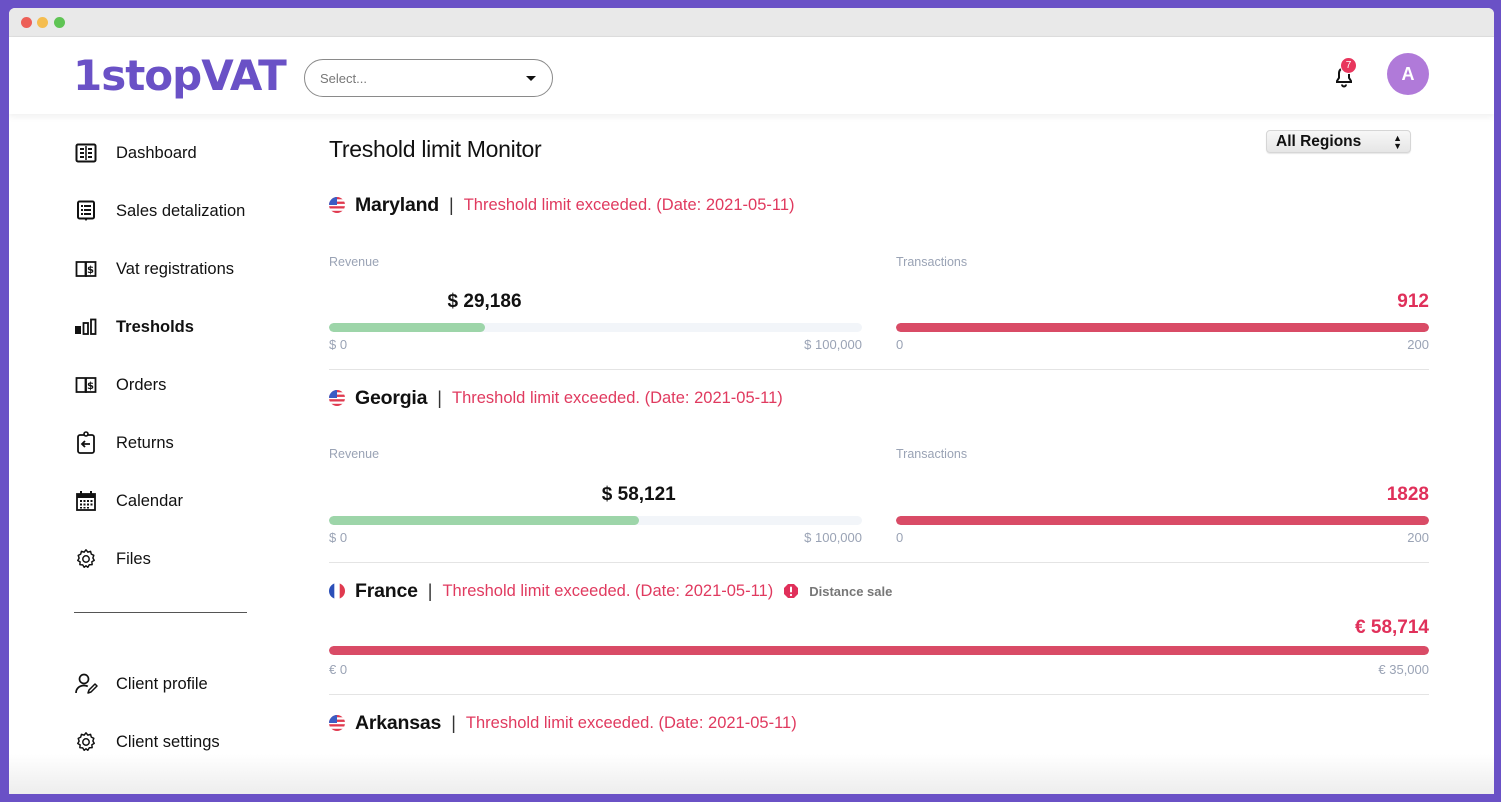  Describe the element at coordinates (1348, 65) in the screenshot. I see `notification-count-badge: 7` at that location.